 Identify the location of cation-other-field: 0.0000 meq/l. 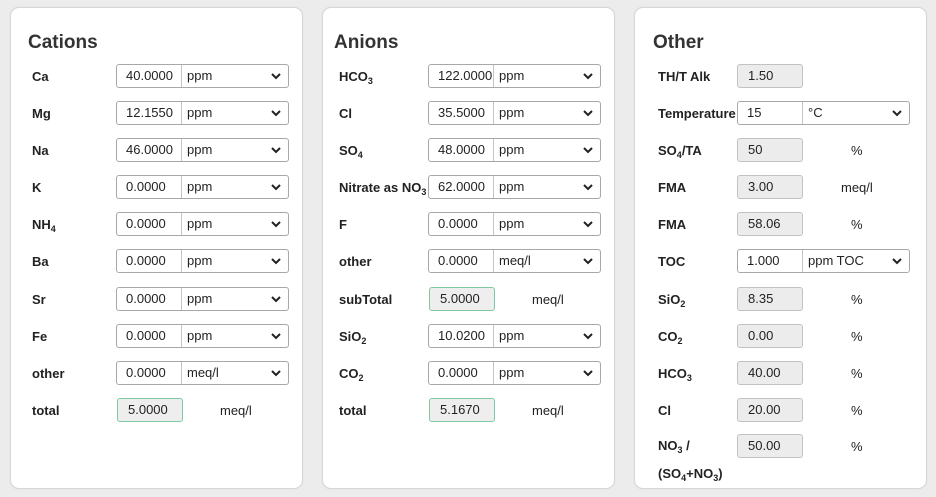
(202, 373).